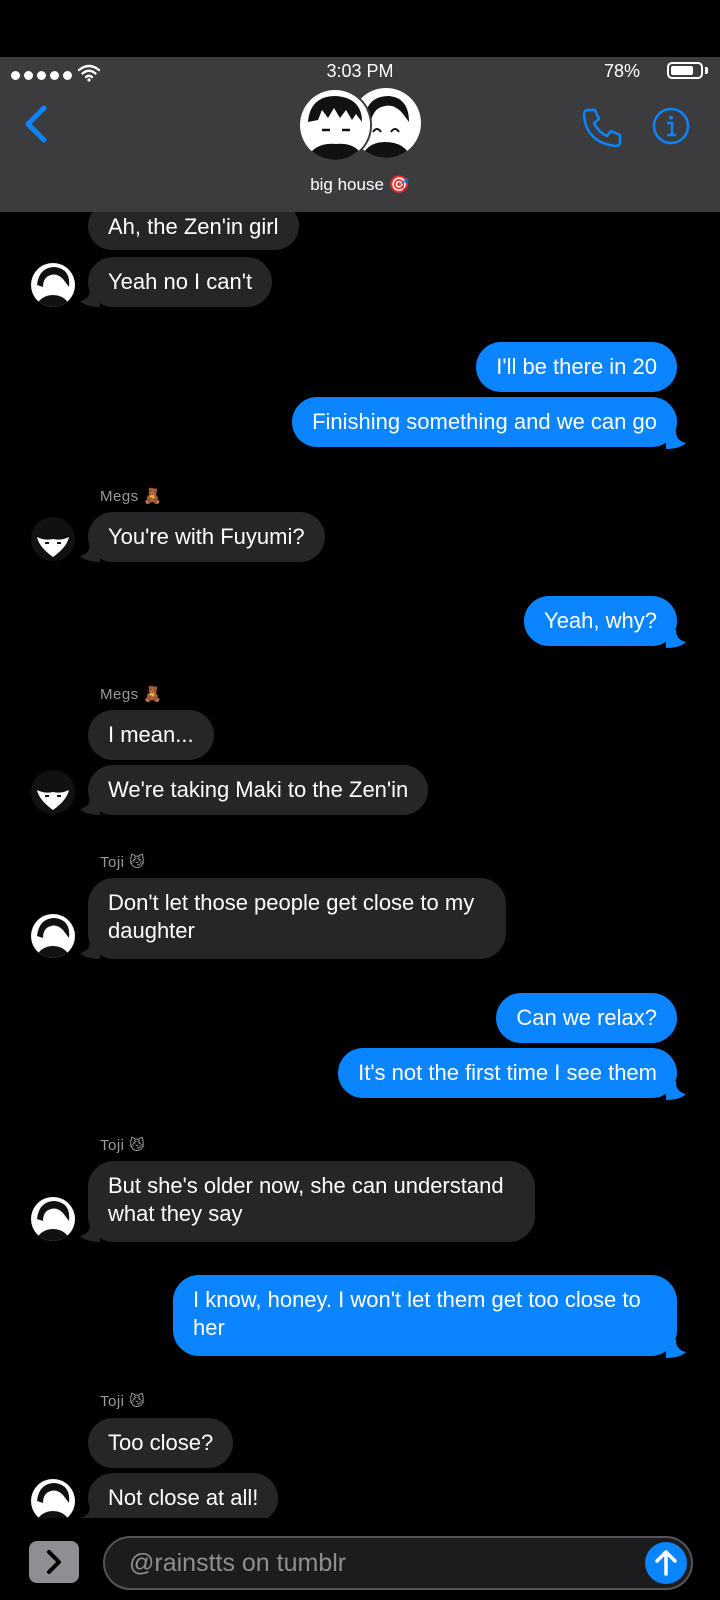  What do you see at coordinates (398, 1563) in the screenshot?
I see `message-input` at bounding box center [398, 1563].